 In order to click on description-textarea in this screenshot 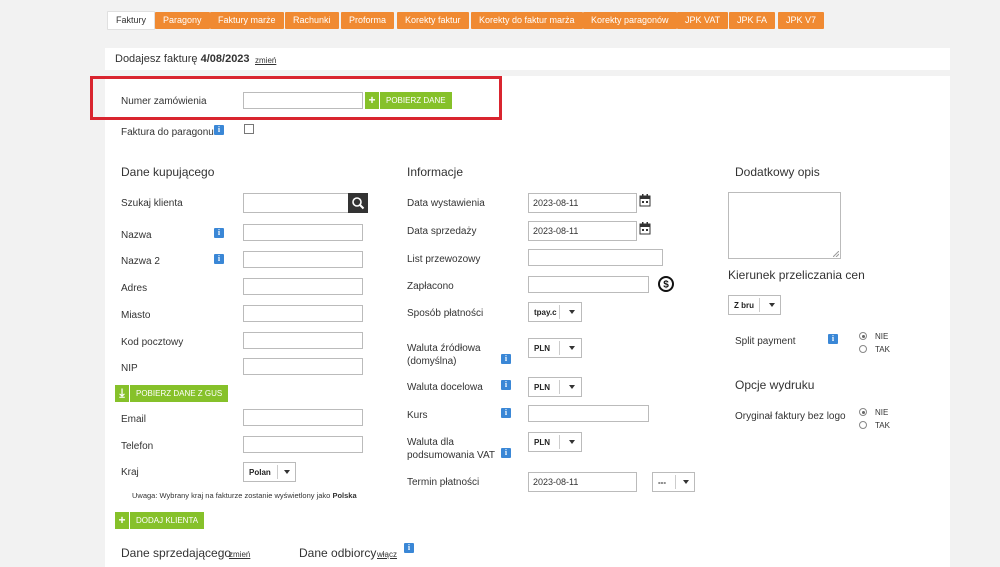, I will do `click(784, 225)`.